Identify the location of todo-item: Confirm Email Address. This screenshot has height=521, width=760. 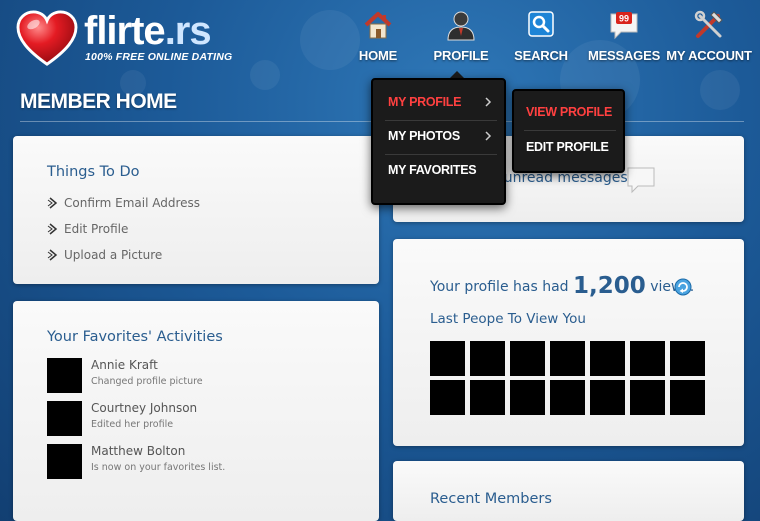
(123, 203).